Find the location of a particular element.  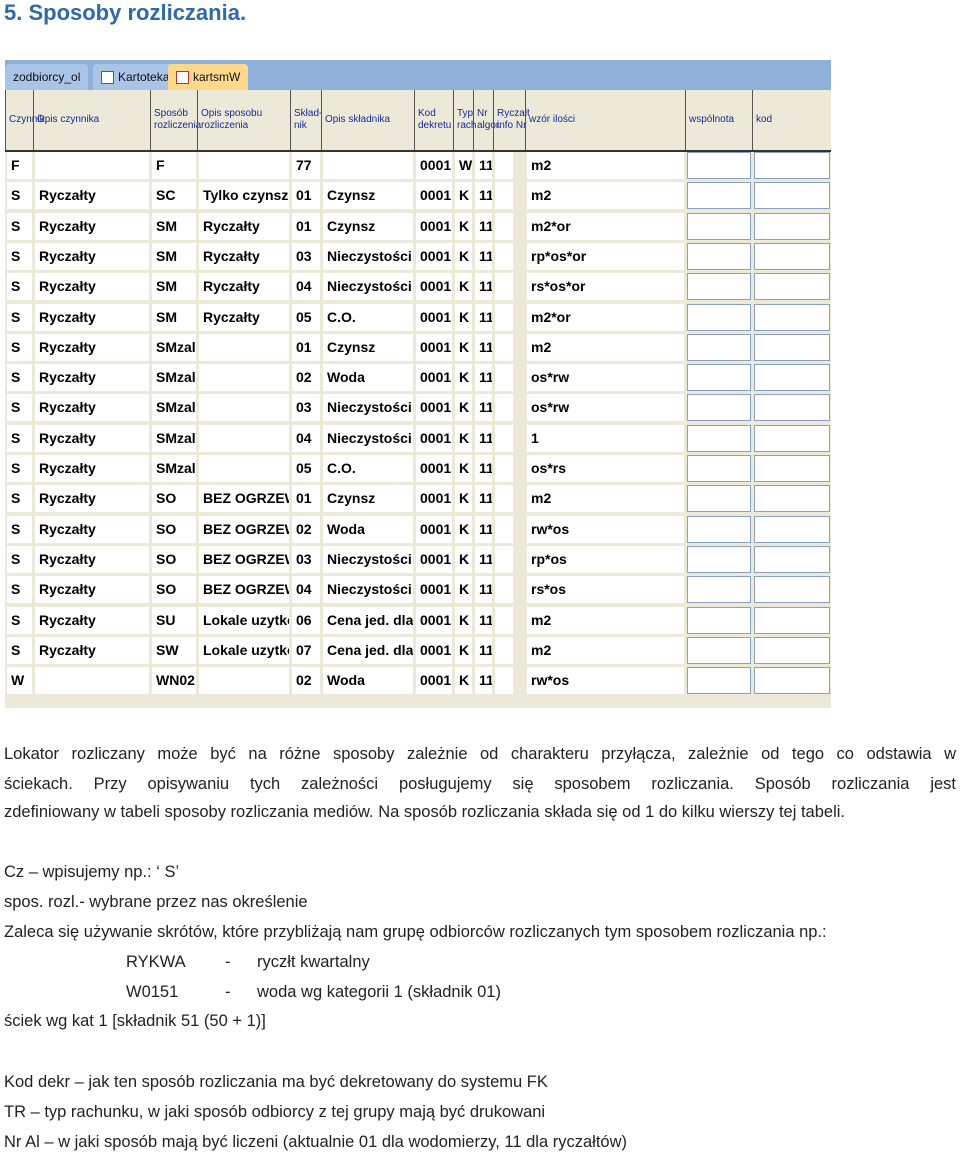

cell: WN02 is located at coordinates (174, 681).